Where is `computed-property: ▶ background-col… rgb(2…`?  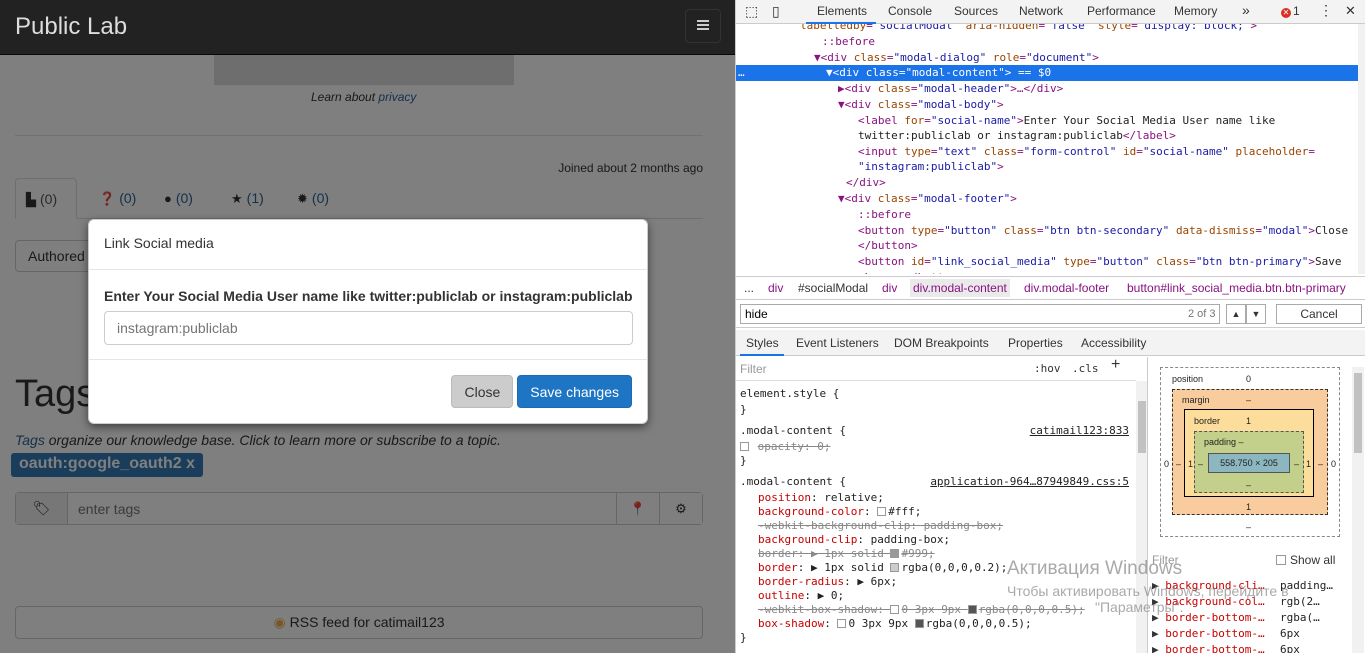 computed-property: ▶ background-col… rgb(2… is located at coordinates (1236, 601).